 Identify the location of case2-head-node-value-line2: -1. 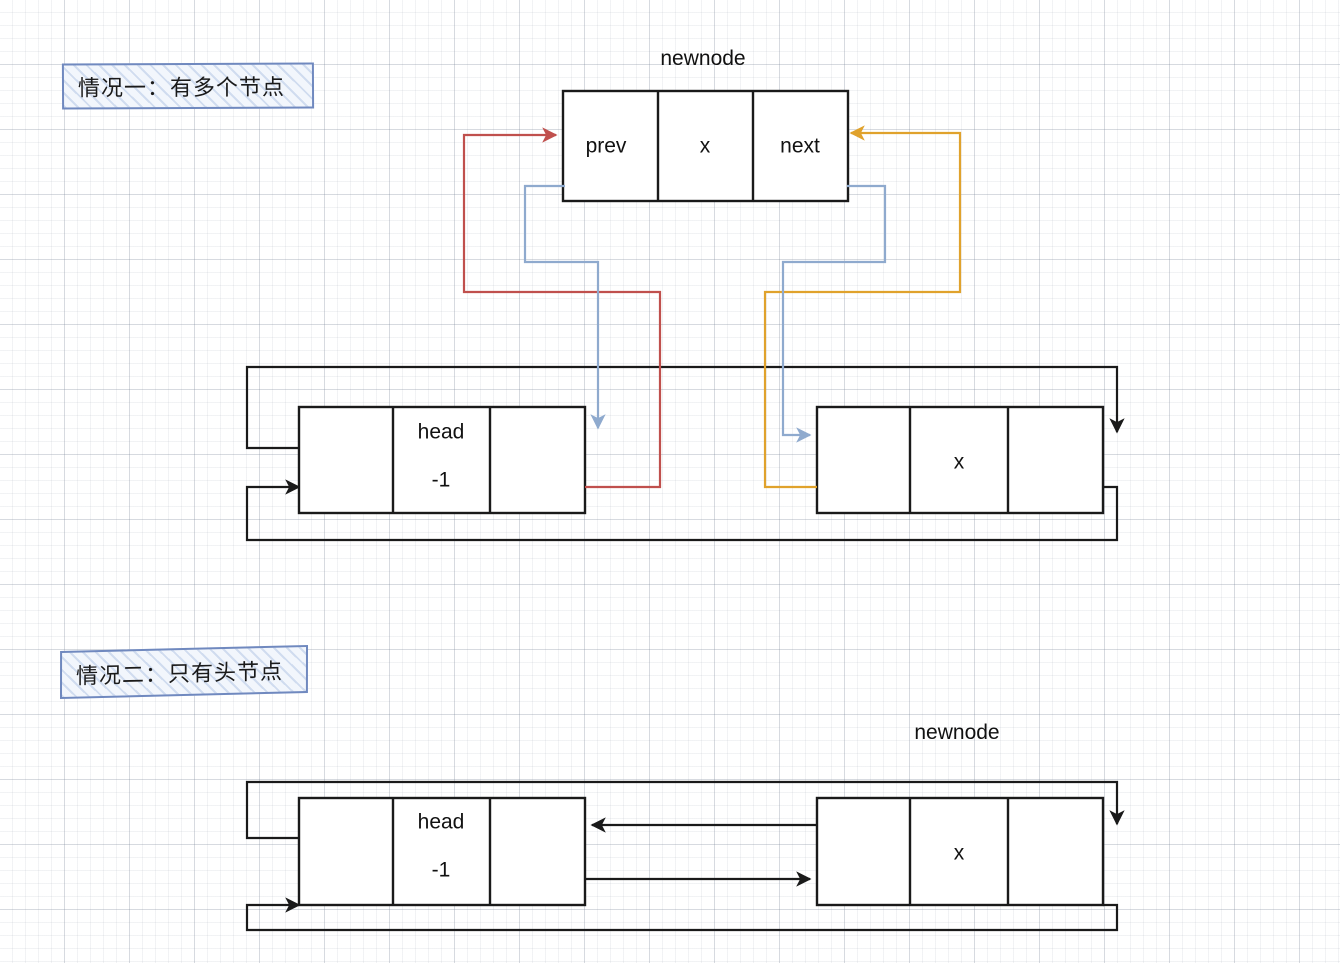
(441, 870).